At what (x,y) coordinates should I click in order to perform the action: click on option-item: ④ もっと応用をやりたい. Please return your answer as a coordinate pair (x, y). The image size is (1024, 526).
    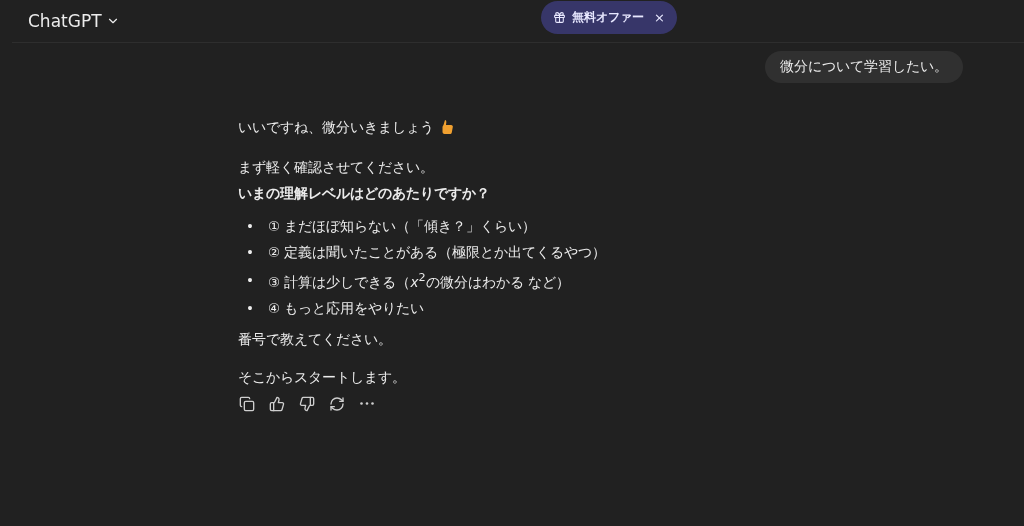
    Looking at the image, I should click on (346, 308).